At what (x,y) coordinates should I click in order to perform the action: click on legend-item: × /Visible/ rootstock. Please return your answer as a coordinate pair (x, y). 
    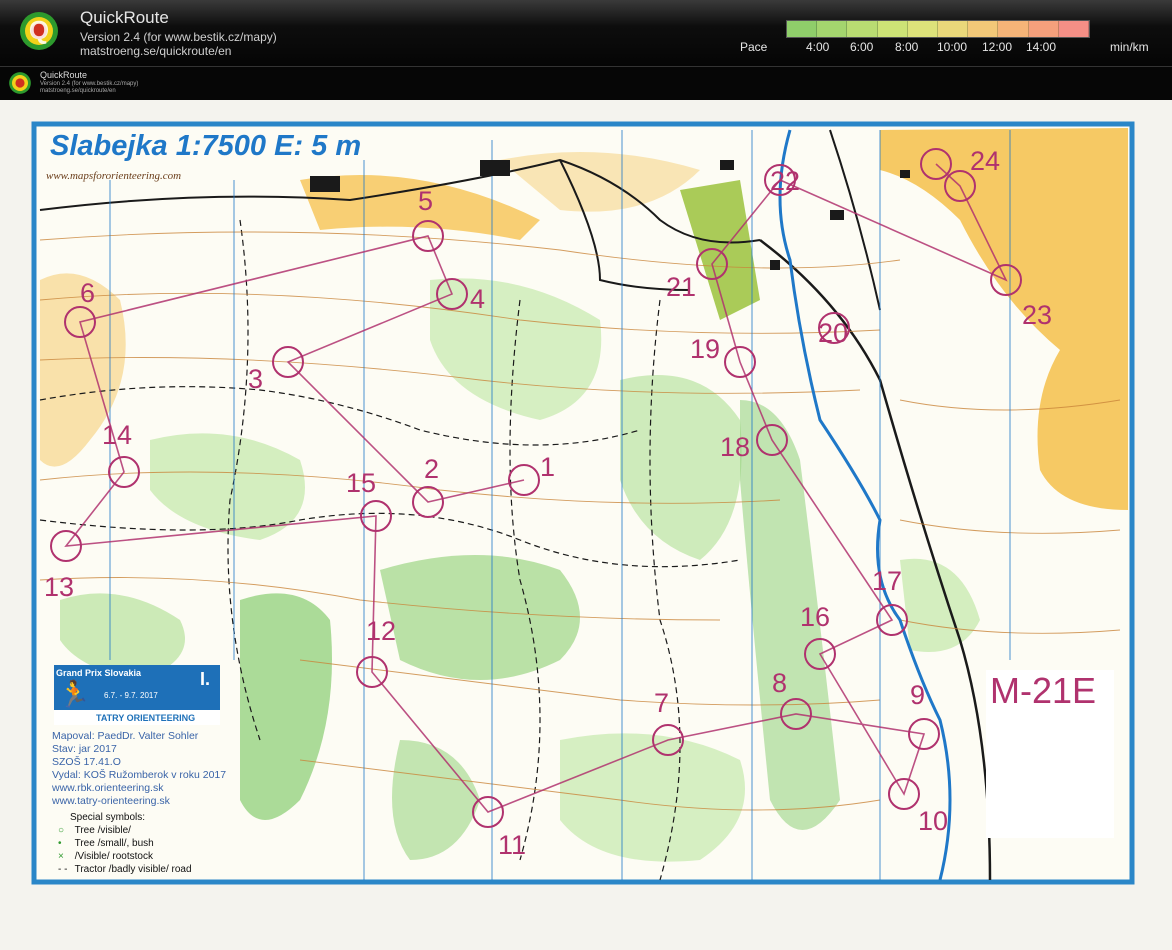
    Looking at the image, I should click on (105, 856).